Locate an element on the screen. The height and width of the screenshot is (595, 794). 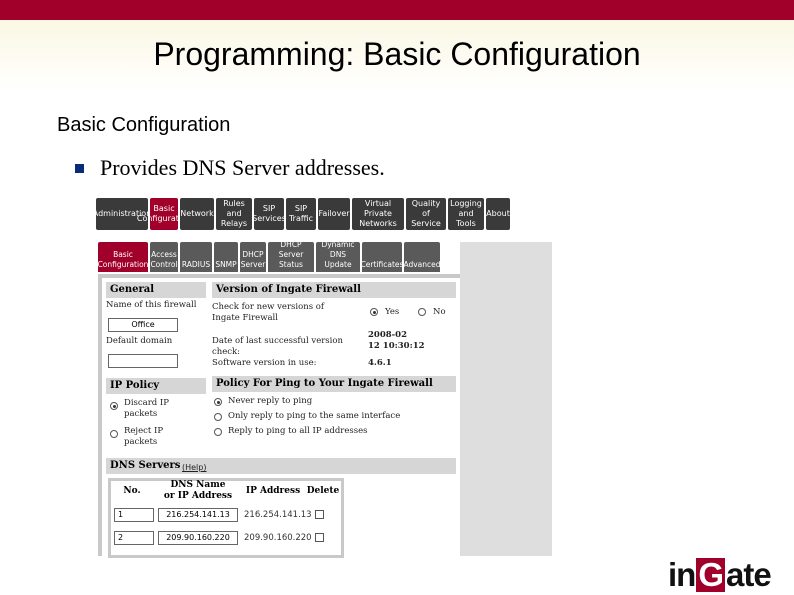
version-check-no-label: No is located at coordinates (439, 312).